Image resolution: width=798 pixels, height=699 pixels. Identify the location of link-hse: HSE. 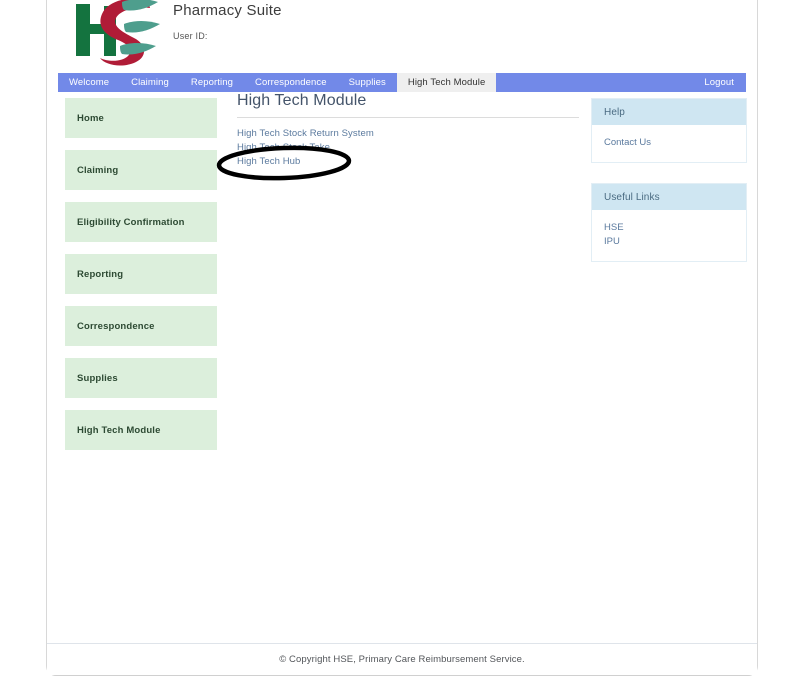
(614, 228).